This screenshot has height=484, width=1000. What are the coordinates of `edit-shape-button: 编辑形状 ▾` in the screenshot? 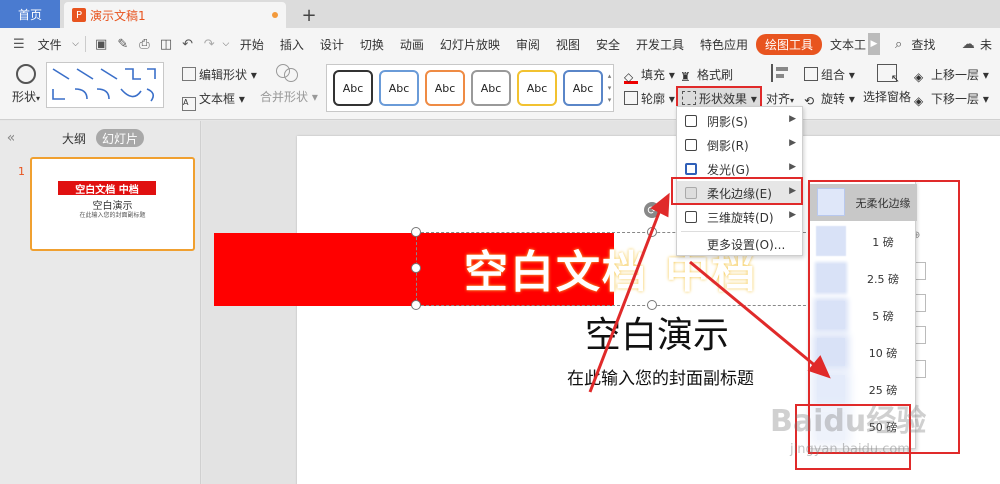 It's located at (219, 74).